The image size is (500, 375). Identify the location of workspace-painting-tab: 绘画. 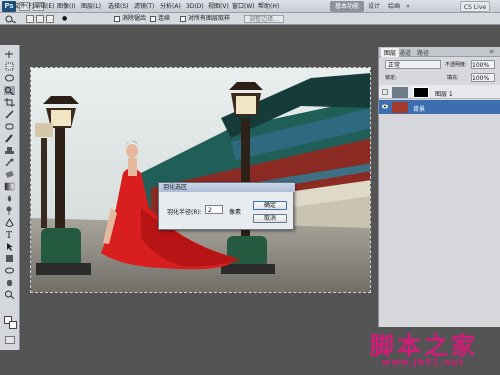
(394, 6).